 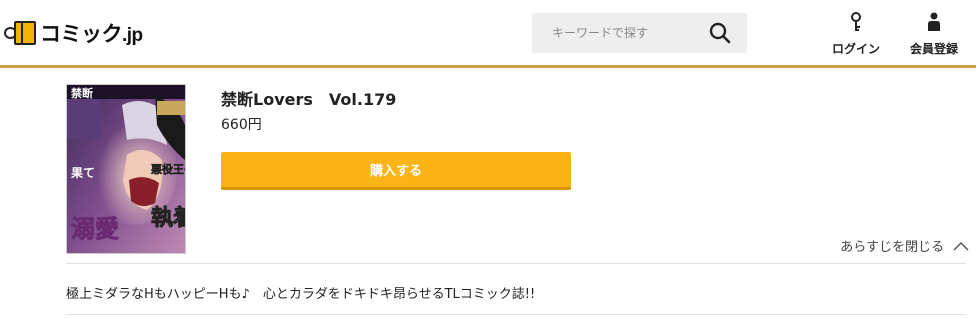 What do you see at coordinates (934, 35) in the screenshot?
I see `register-button: 会員登録` at bounding box center [934, 35].